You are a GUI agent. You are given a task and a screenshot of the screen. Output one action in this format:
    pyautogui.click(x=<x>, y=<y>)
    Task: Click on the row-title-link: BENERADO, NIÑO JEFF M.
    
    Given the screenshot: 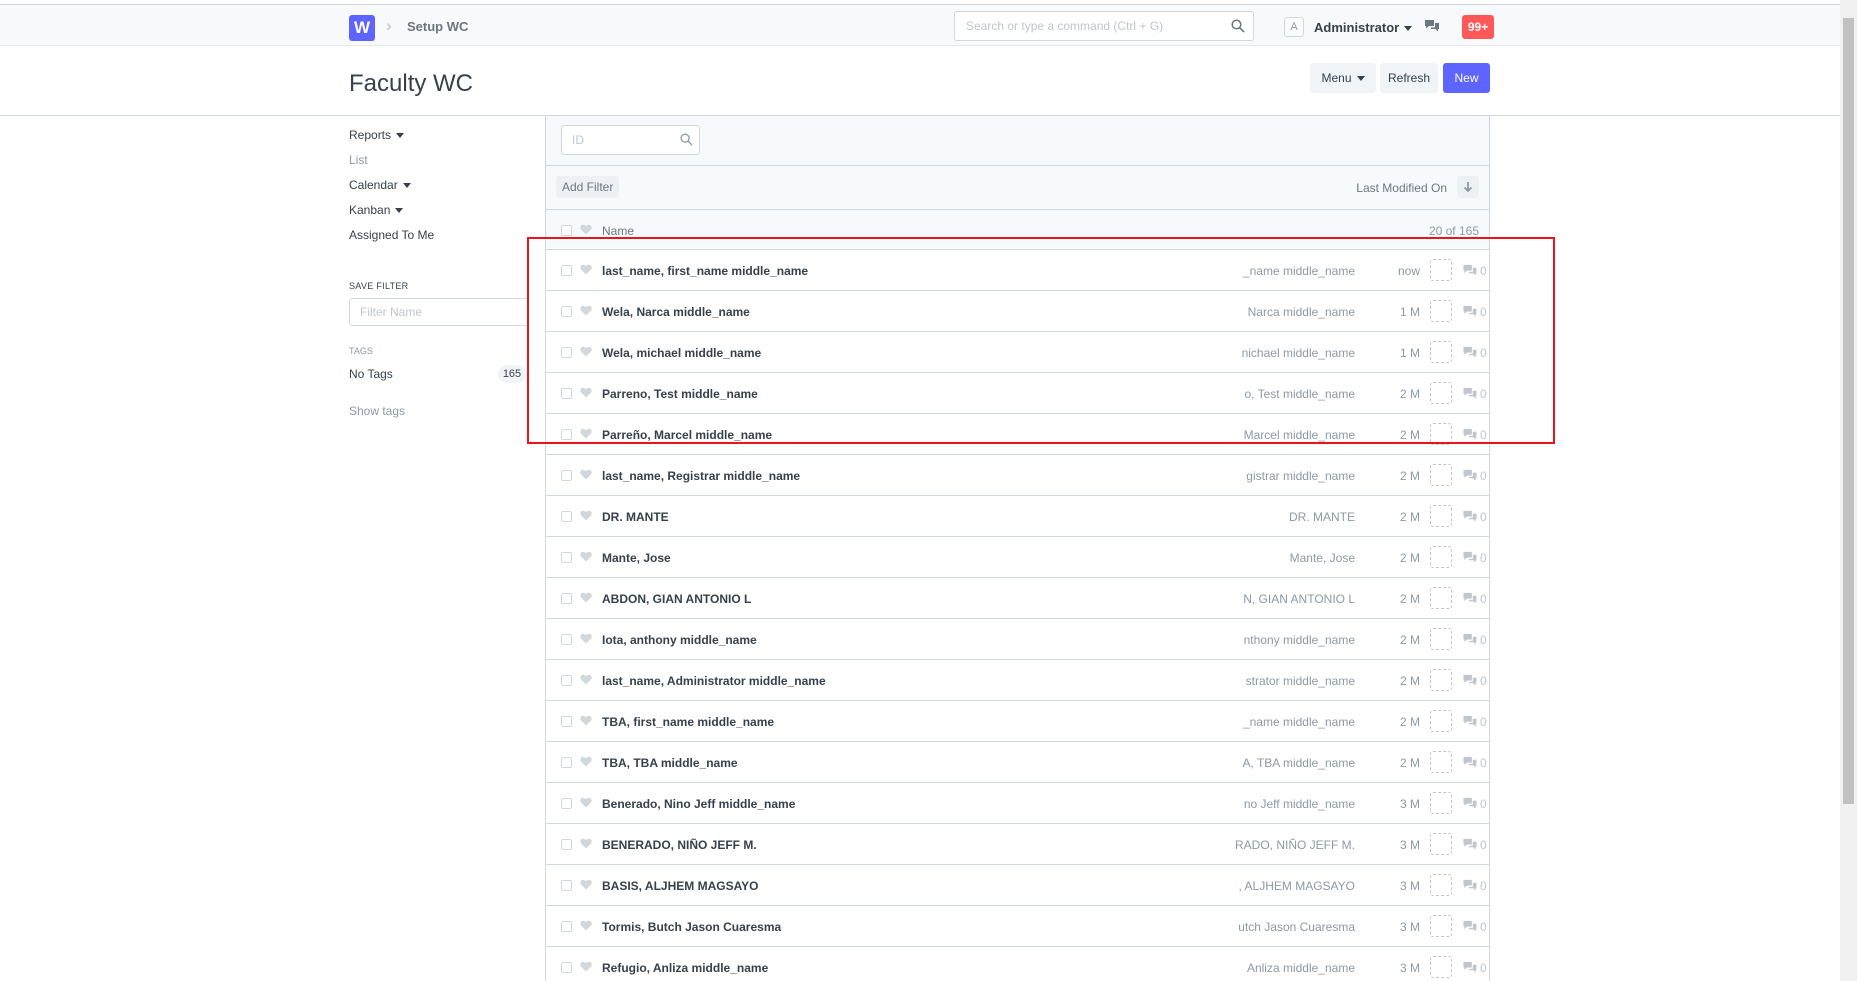 What is the action you would take?
    pyautogui.click(x=679, y=845)
    